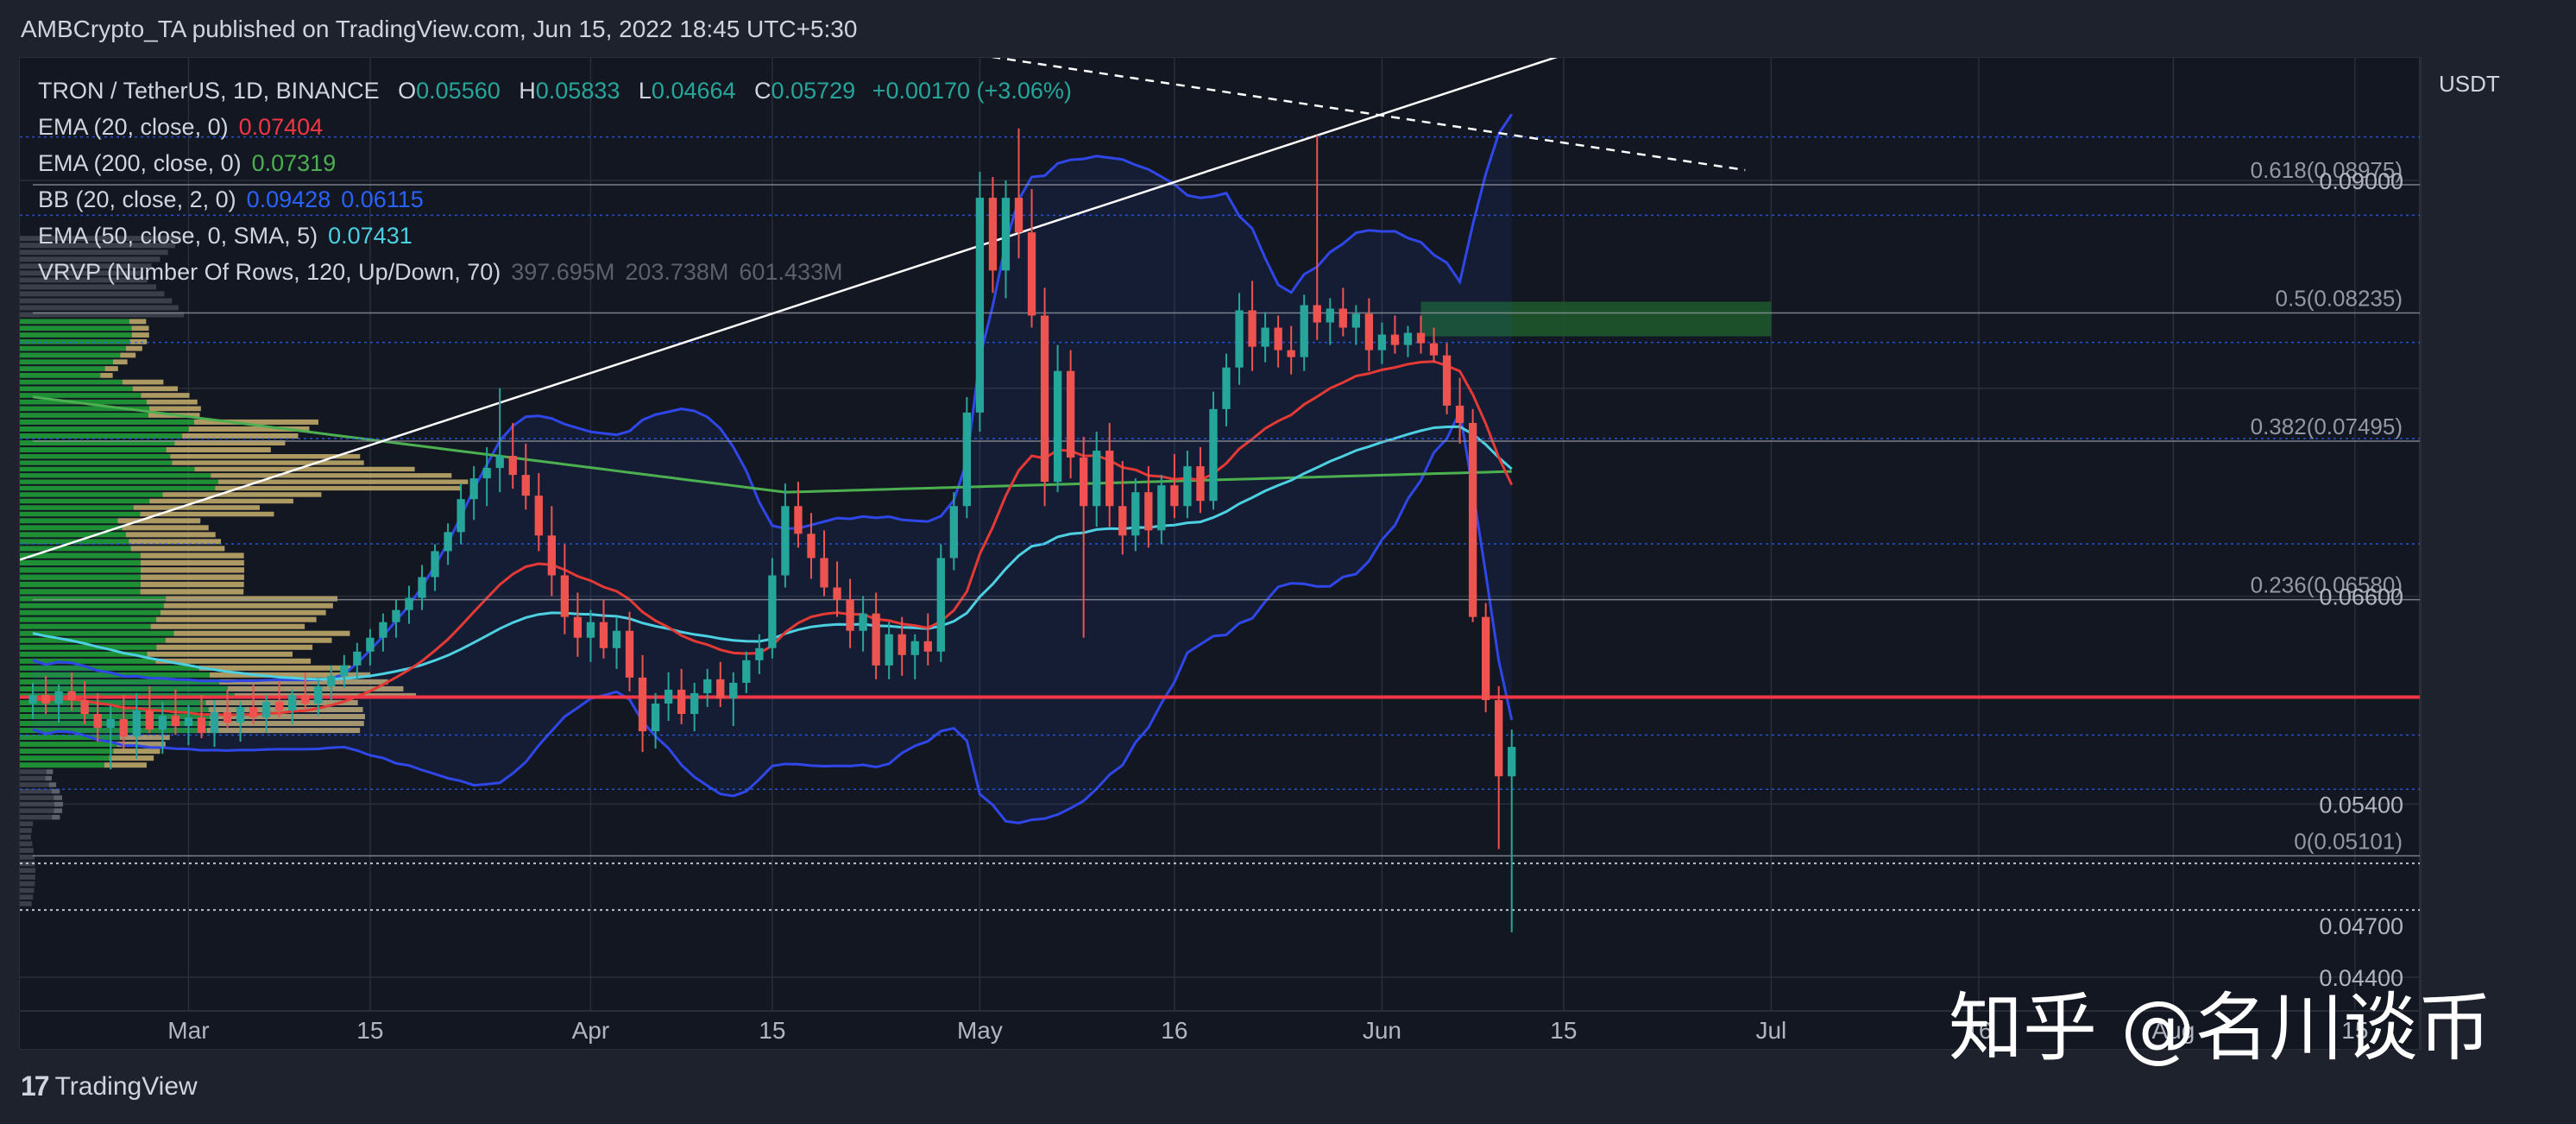 The width and height of the screenshot is (2576, 1124). I want to click on indicator-value: 0.07319, so click(294, 163).